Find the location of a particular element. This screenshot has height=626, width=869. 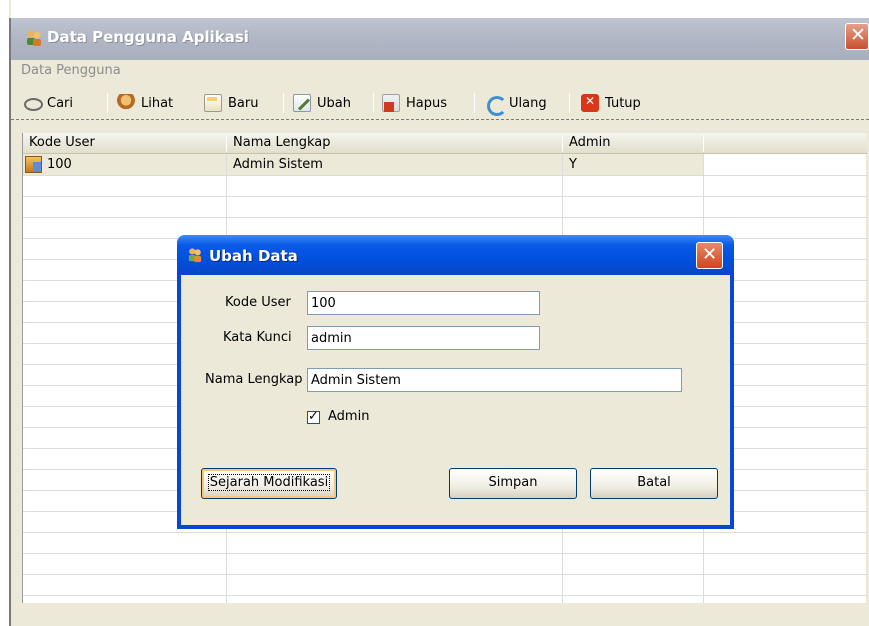

toolbar: Cari Lihat Baru Ubah Hapus Ulang Tutu is located at coordinates (440, 102).